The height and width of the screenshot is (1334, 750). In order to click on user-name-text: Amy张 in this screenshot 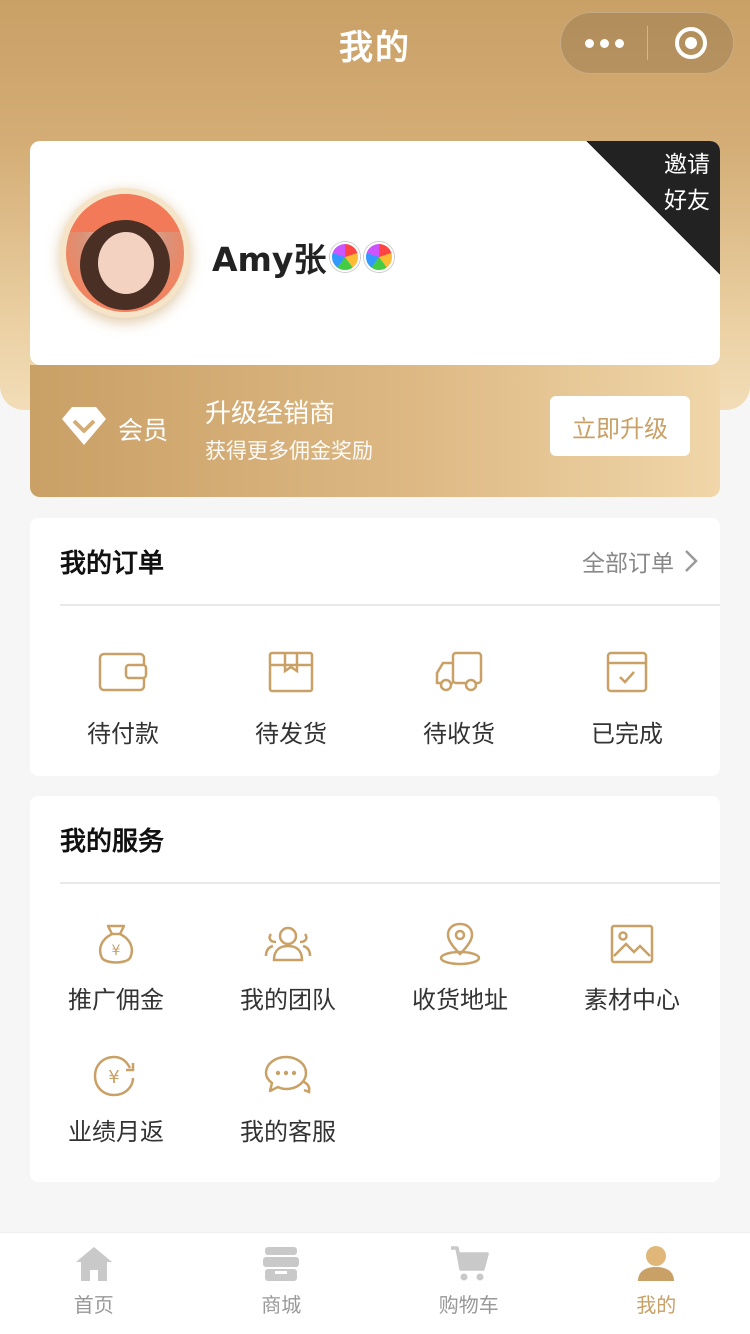, I will do `click(269, 259)`.